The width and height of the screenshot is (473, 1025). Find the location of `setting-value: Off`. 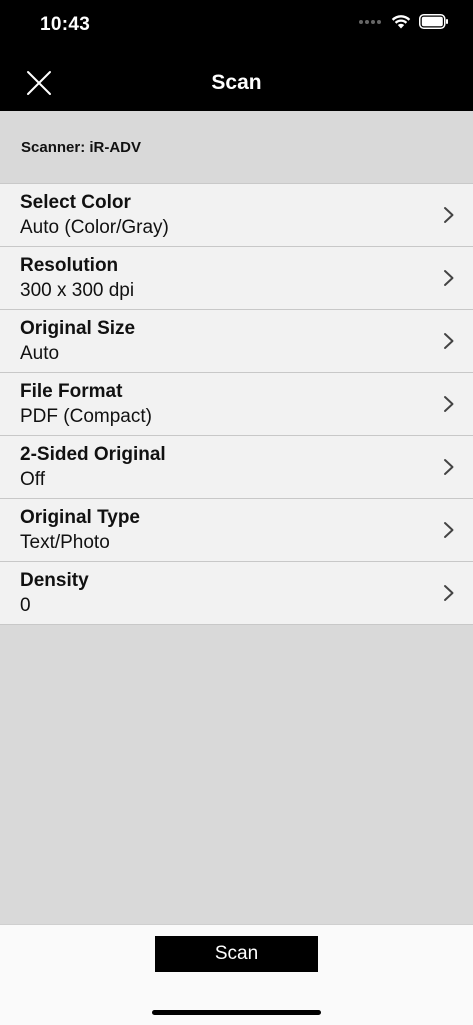

setting-value: Off is located at coordinates (32, 479).